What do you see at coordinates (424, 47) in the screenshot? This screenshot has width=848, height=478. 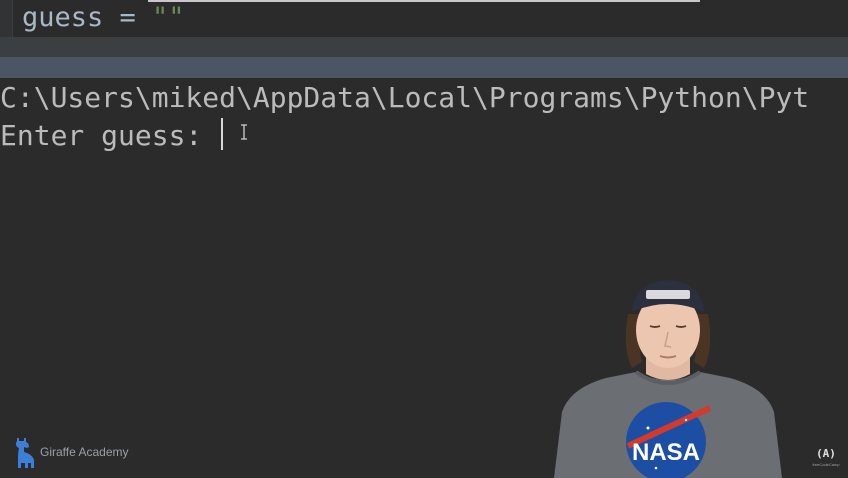 I see `panel-divider` at bounding box center [424, 47].